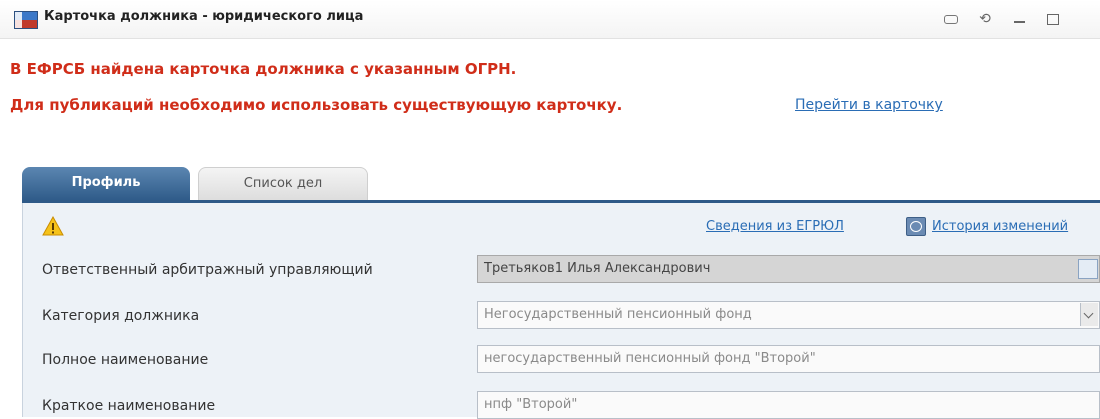  What do you see at coordinates (788, 405) in the screenshot?
I see `short-name-field: нпф "Второй"` at bounding box center [788, 405].